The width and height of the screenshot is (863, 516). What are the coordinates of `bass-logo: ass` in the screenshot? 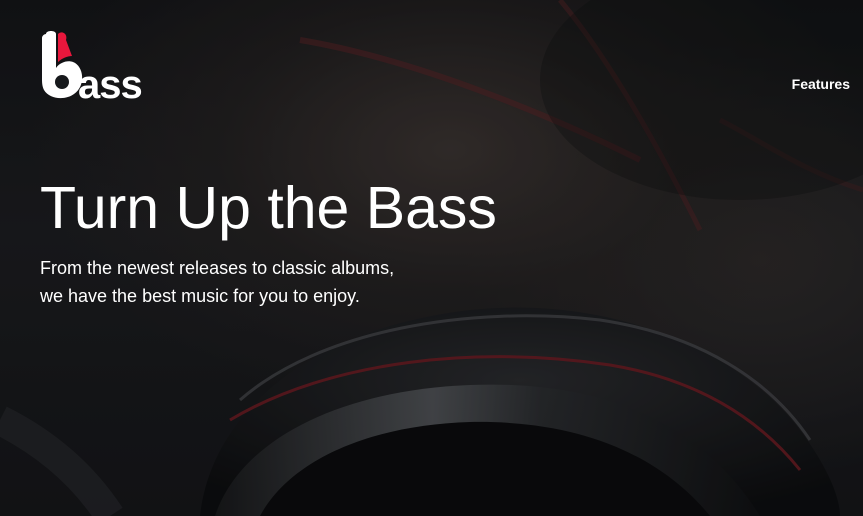 It's located at (91, 64).